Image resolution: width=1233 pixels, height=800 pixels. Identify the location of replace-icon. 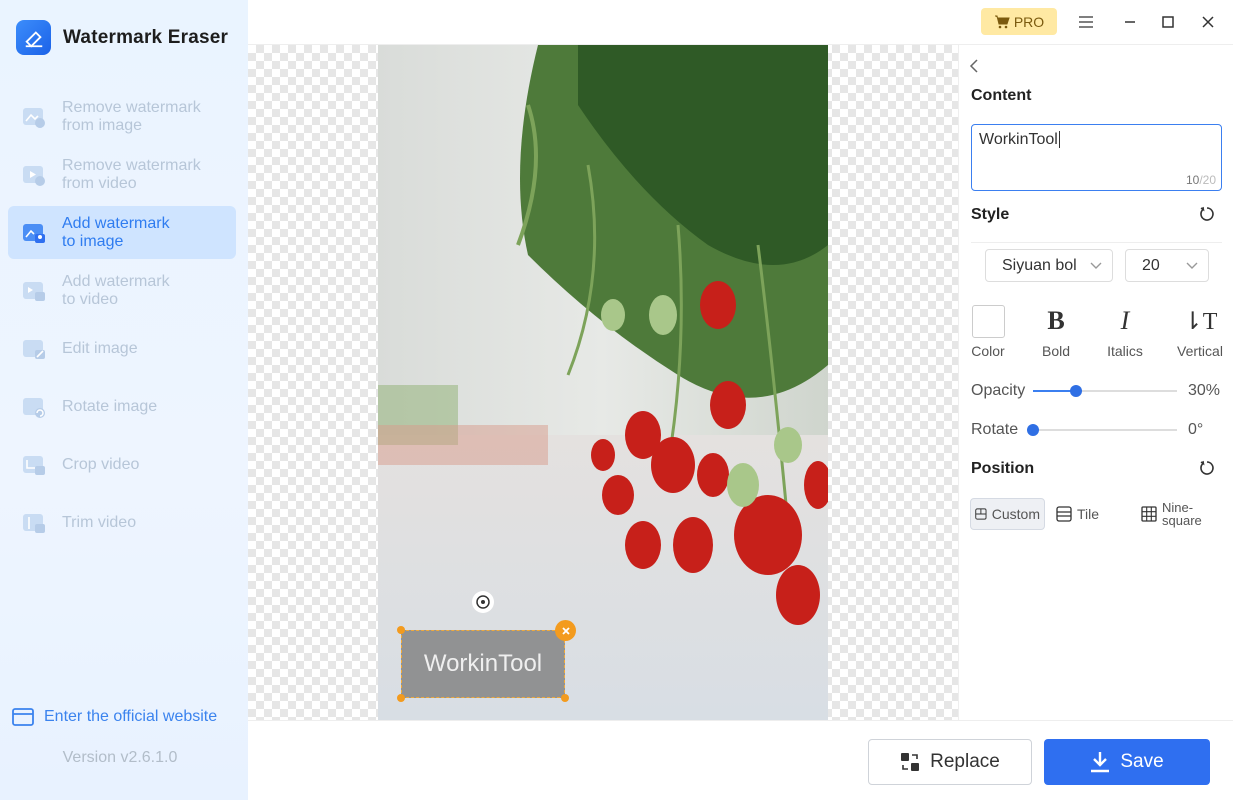
(910, 762).